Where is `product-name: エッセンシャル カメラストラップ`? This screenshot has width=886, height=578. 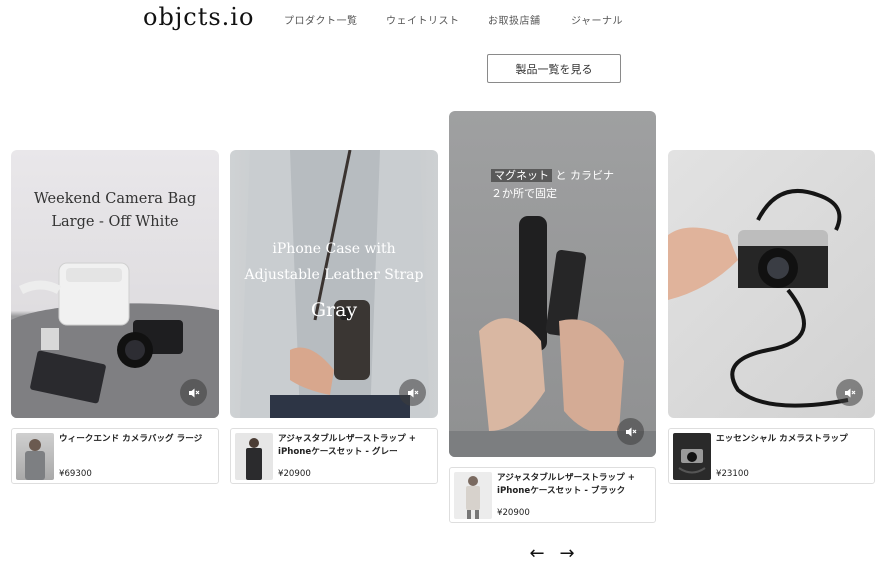 product-name: エッセンシャル カメラストラップ is located at coordinates (782, 439).